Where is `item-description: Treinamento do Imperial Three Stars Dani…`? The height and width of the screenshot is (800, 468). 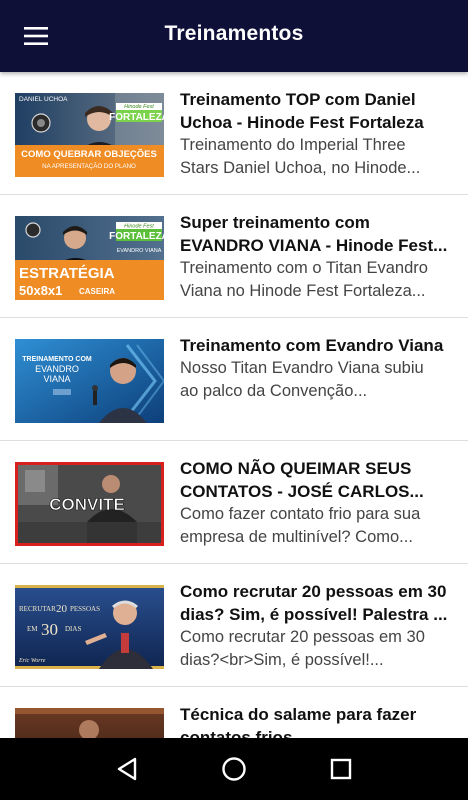 item-description: Treinamento do Imperial Three Stars Dani… is located at coordinates (316, 157).